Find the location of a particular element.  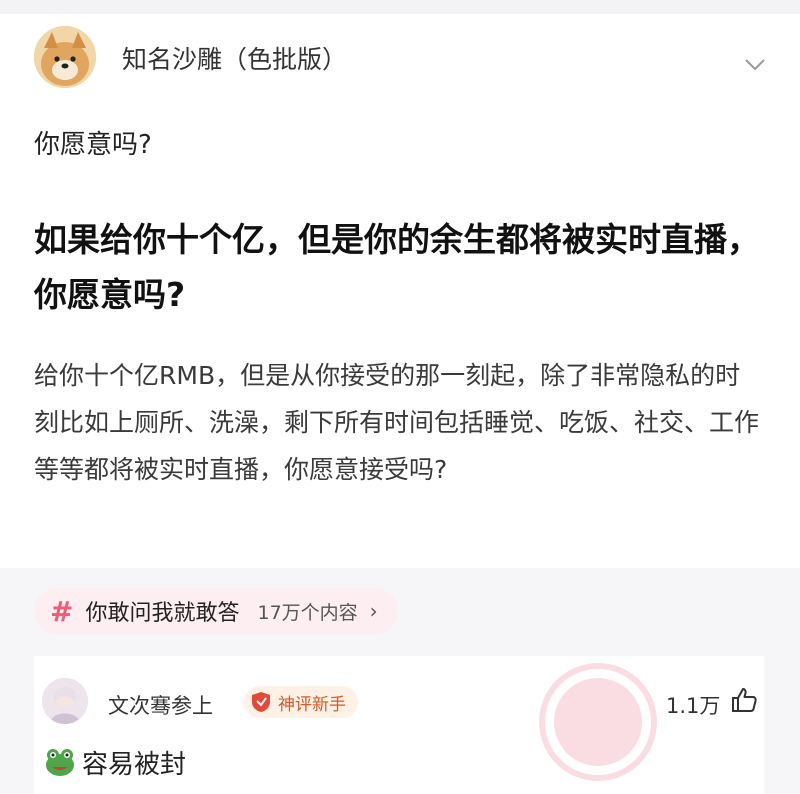

god-comment-badge: 神评新手 is located at coordinates (301, 702).